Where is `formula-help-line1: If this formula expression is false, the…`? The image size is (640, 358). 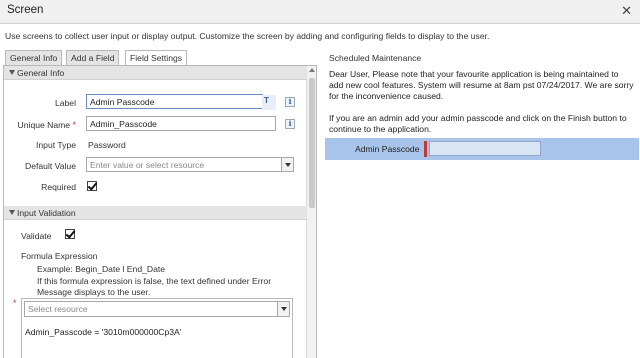
formula-help-line1: If this formula expression is false, the… is located at coordinates (154, 281).